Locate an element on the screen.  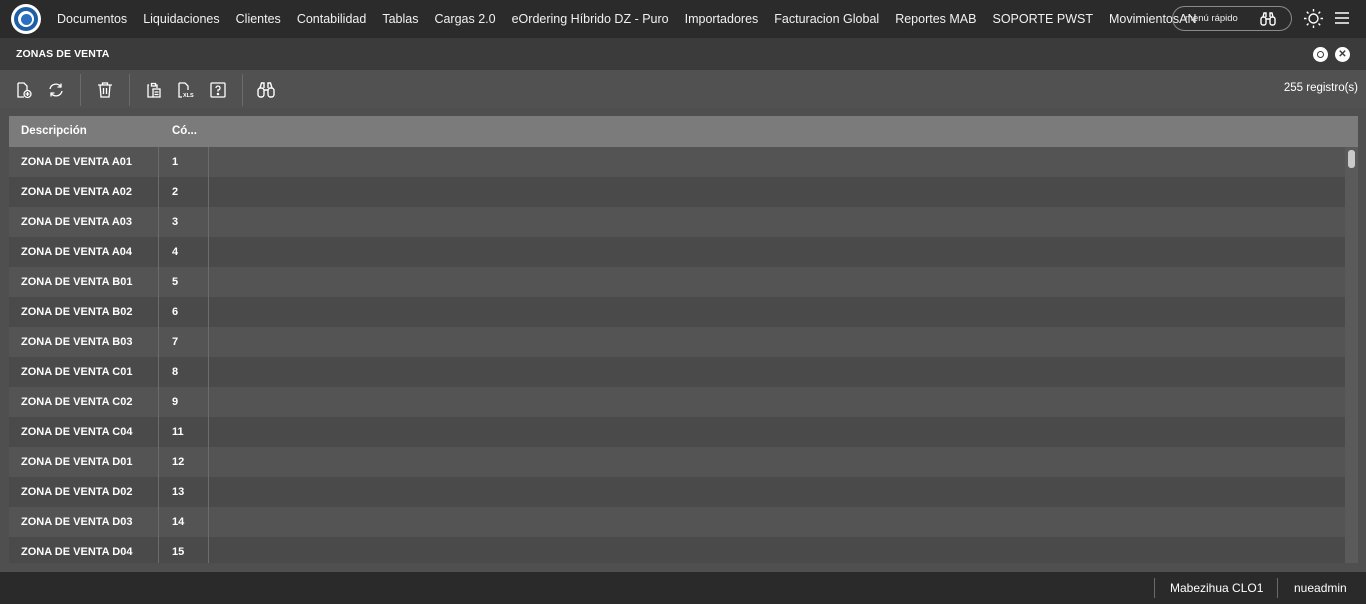
copy-clipboard-icon is located at coordinates (154, 90).